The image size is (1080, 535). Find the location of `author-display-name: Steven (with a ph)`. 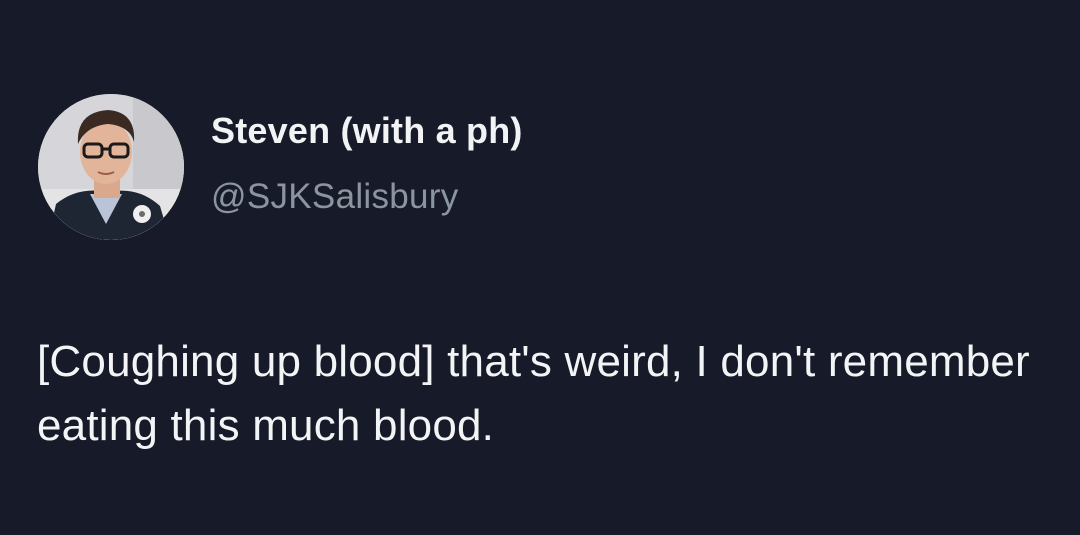

author-display-name: Steven (with a ph) is located at coordinates (367, 131).